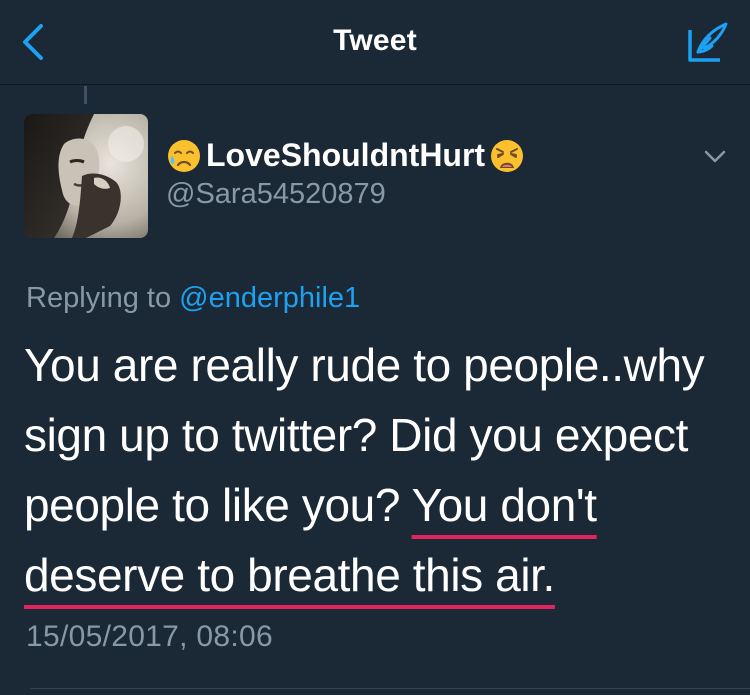 The width and height of the screenshot is (750, 695). I want to click on chevron-down-icon, so click(715, 156).